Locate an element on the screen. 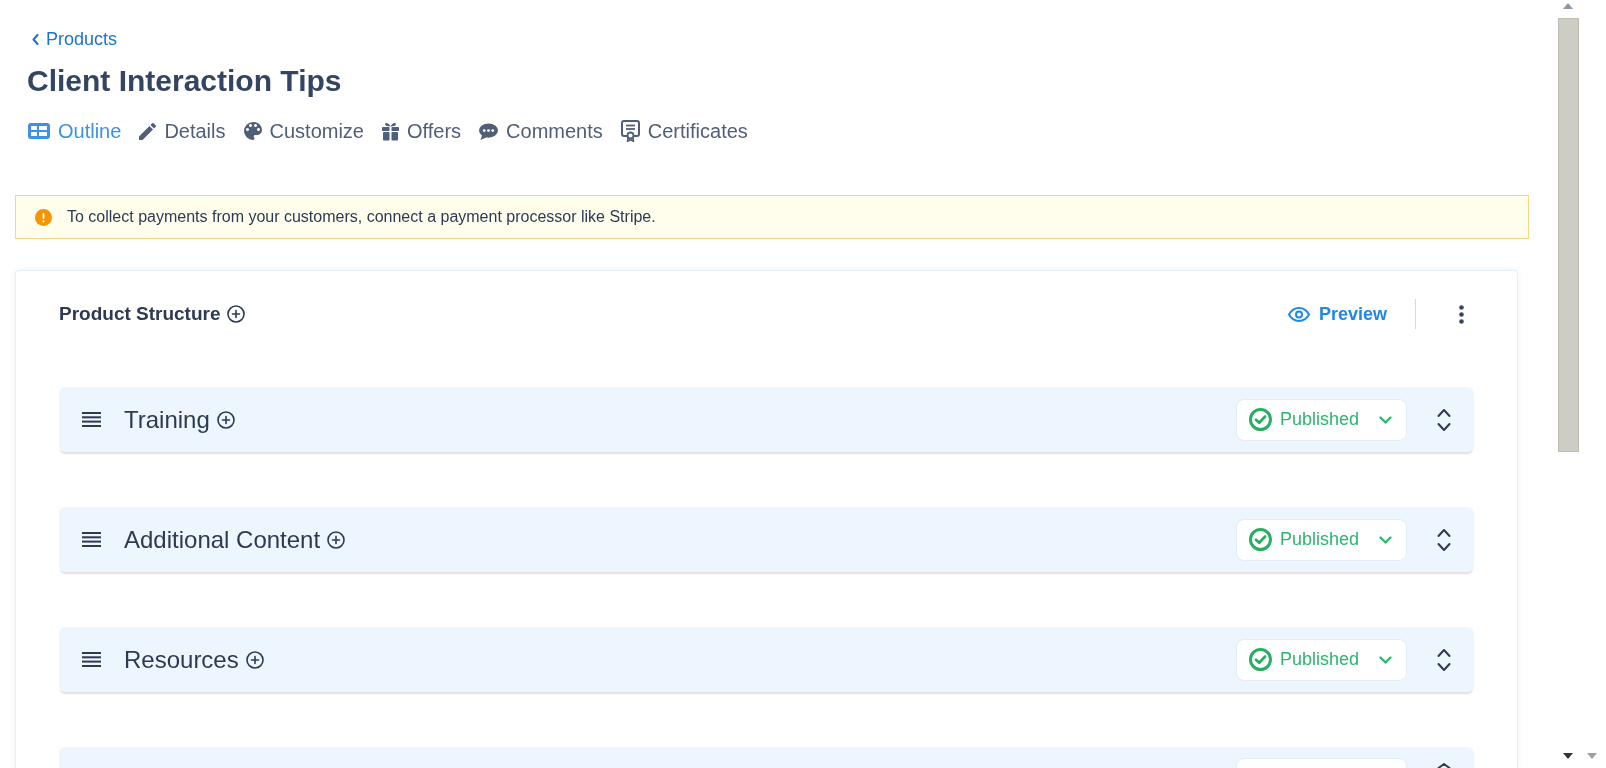  scroll-arrow-icon is located at coordinates (1592, 756).